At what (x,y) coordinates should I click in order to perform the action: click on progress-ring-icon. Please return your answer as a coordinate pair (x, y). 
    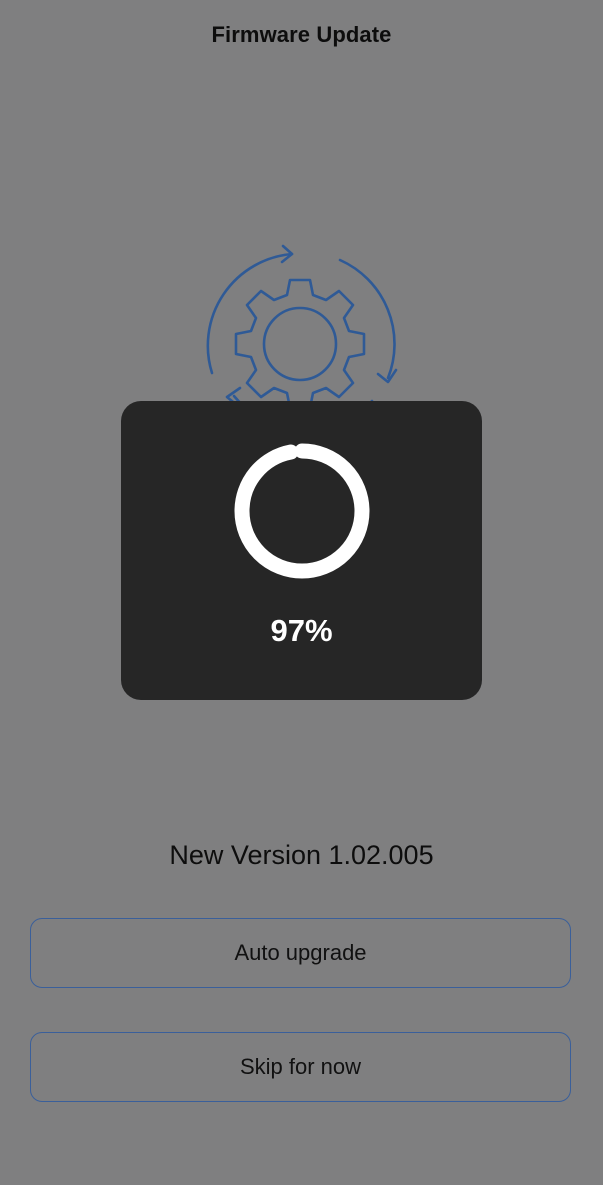
    Looking at the image, I should click on (302, 511).